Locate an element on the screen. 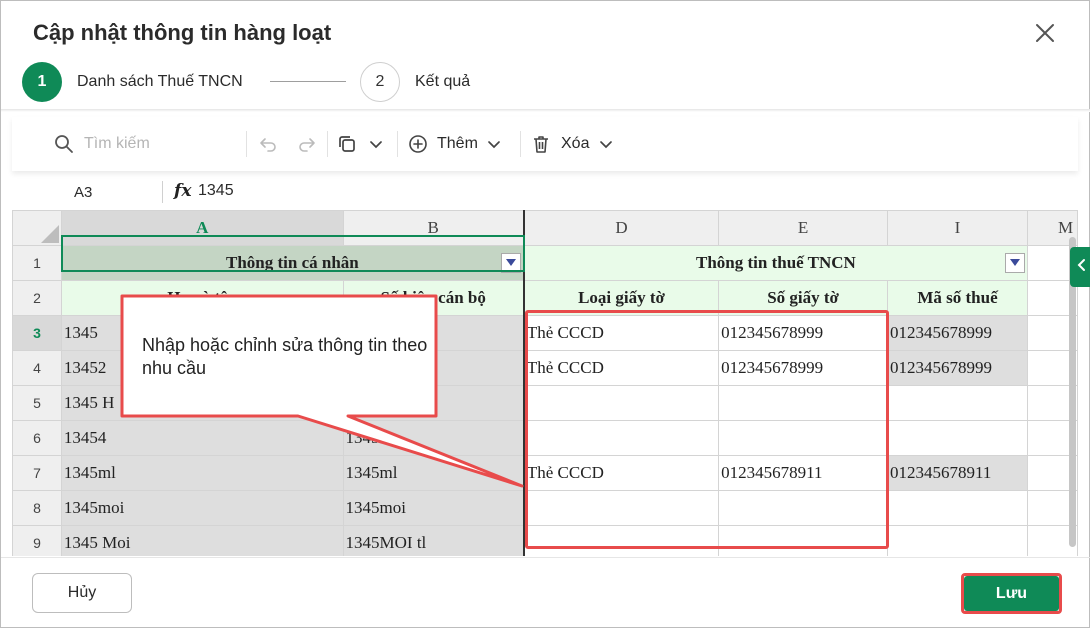 This screenshot has width=1090, height=628. search-box: Tìm kiếm is located at coordinates (102, 144).